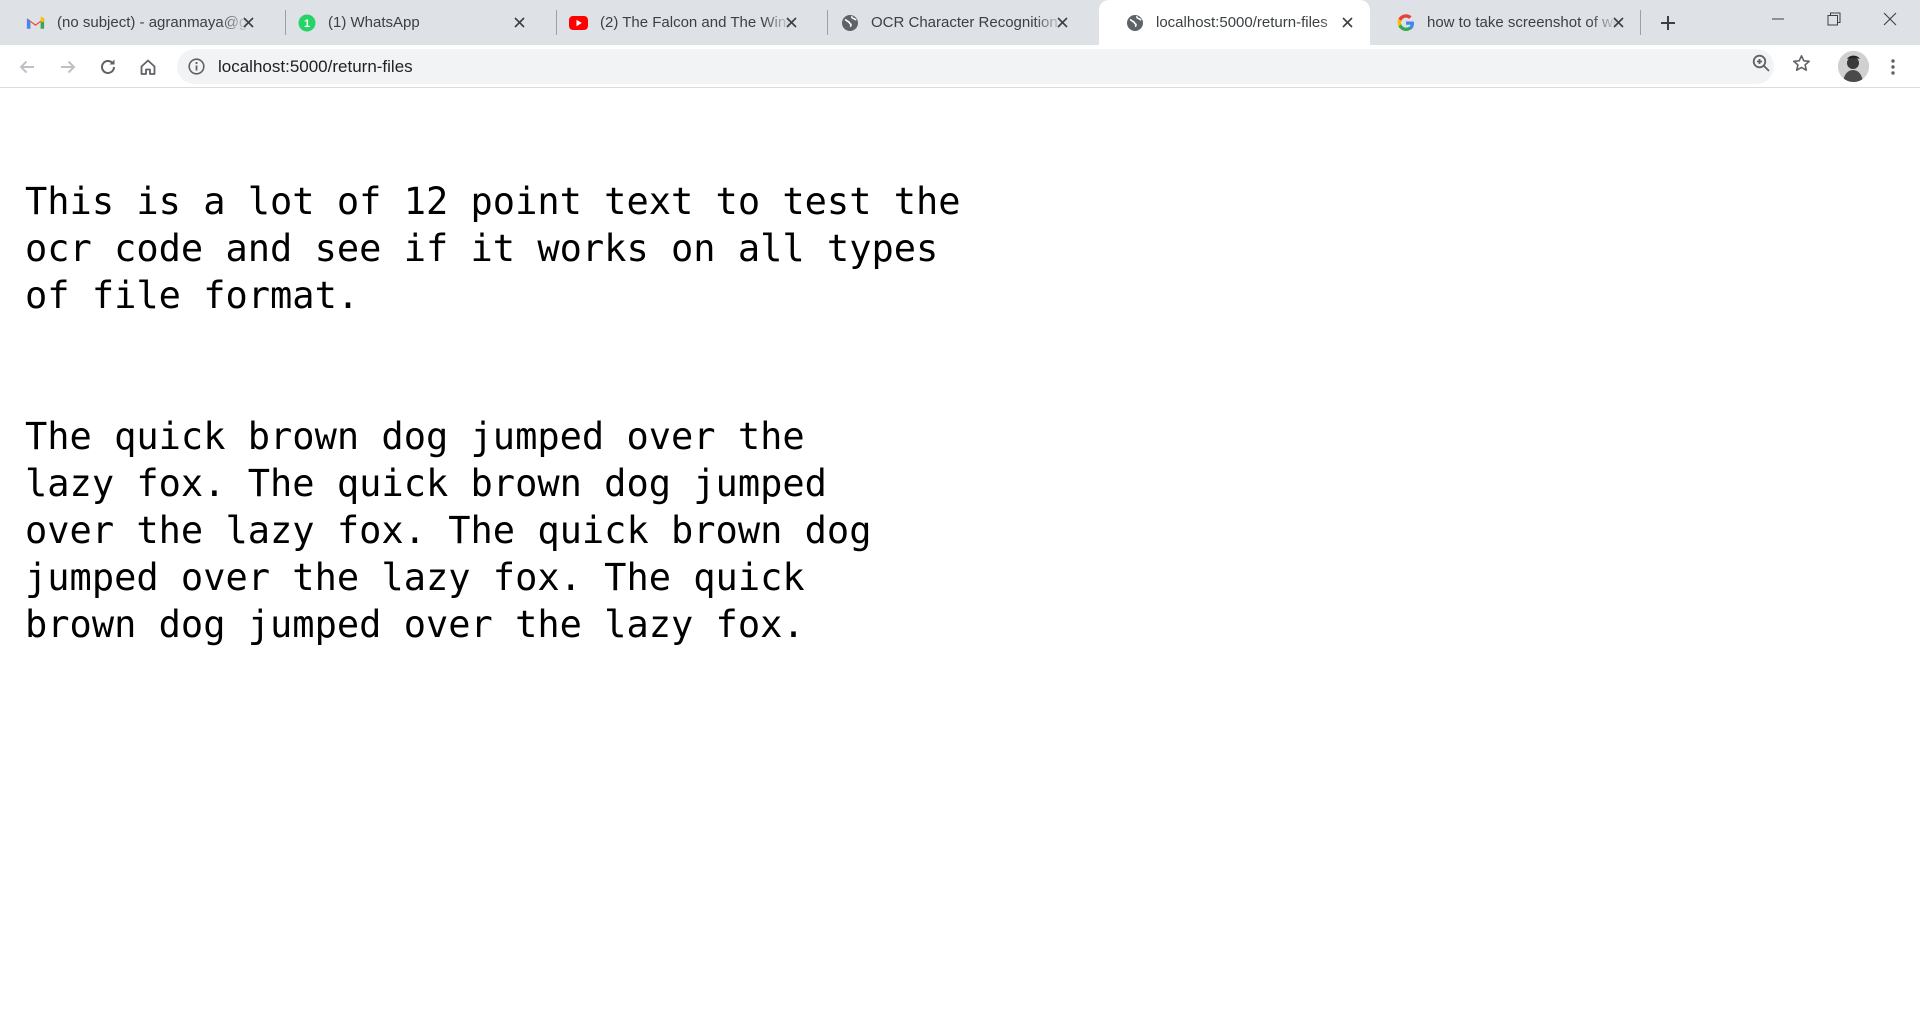 This screenshot has width=1920, height=1030. I want to click on arrow-left-icon, so click(26, 66).